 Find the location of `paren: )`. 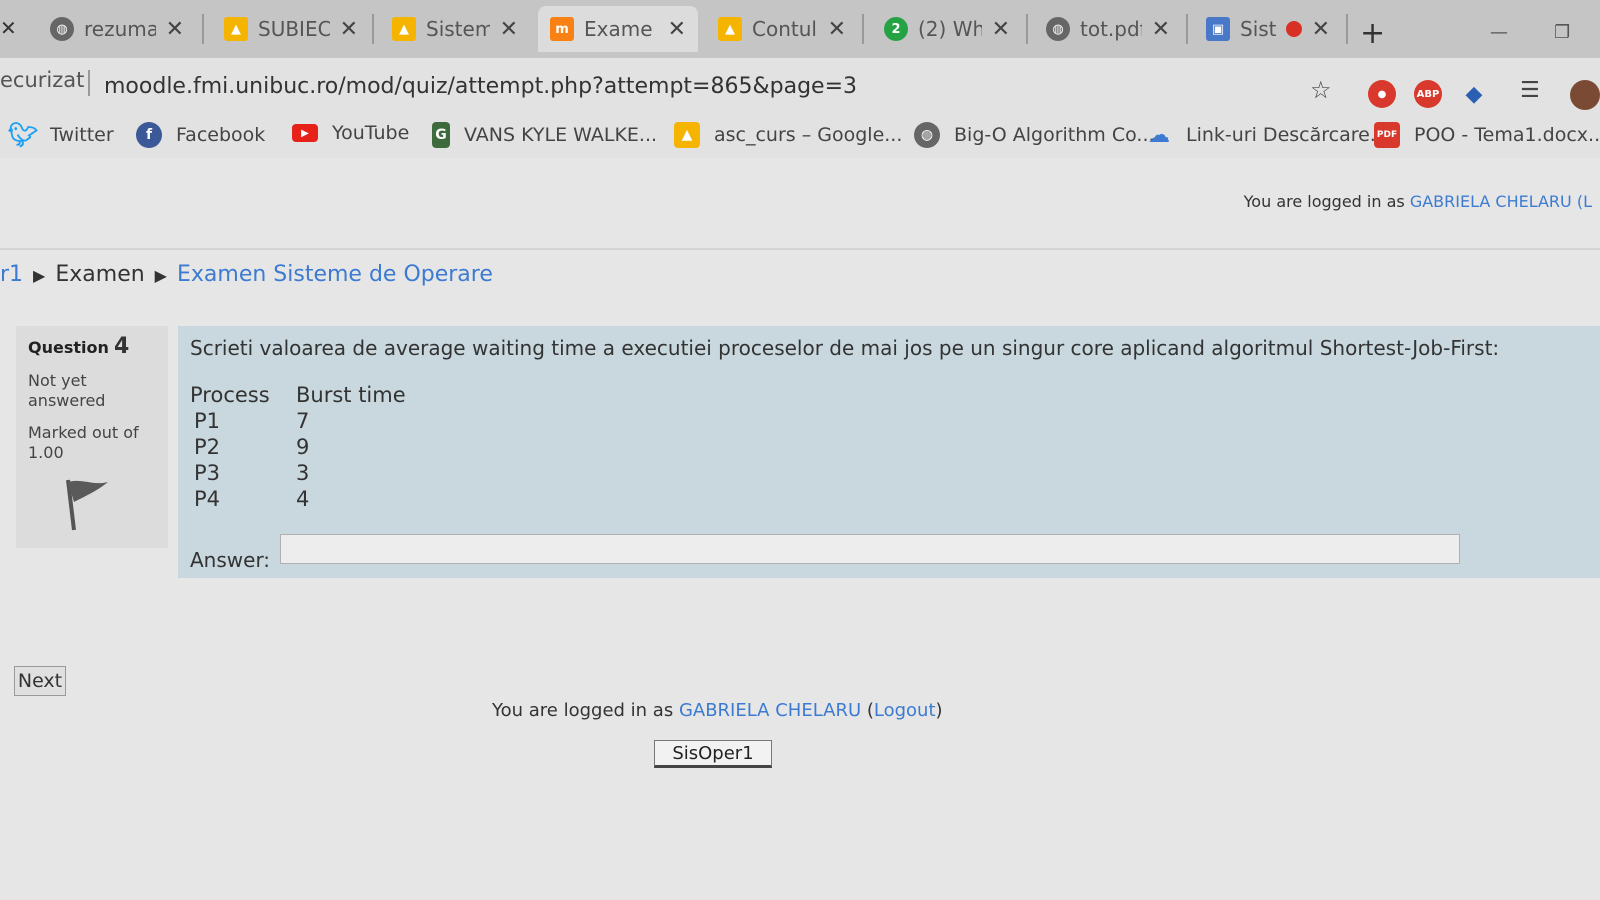

paren: ) is located at coordinates (939, 710).